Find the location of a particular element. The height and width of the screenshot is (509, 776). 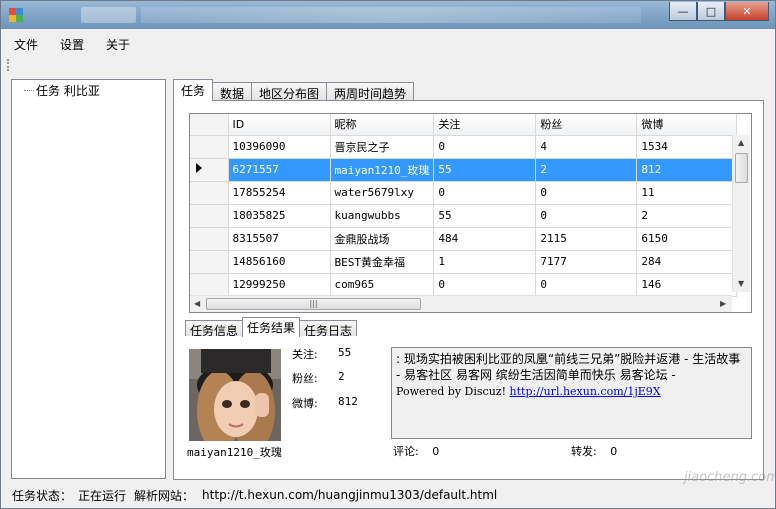

table-row: 17855254 water5679lxy 0 0 11 is located at coordinates (464, 193).